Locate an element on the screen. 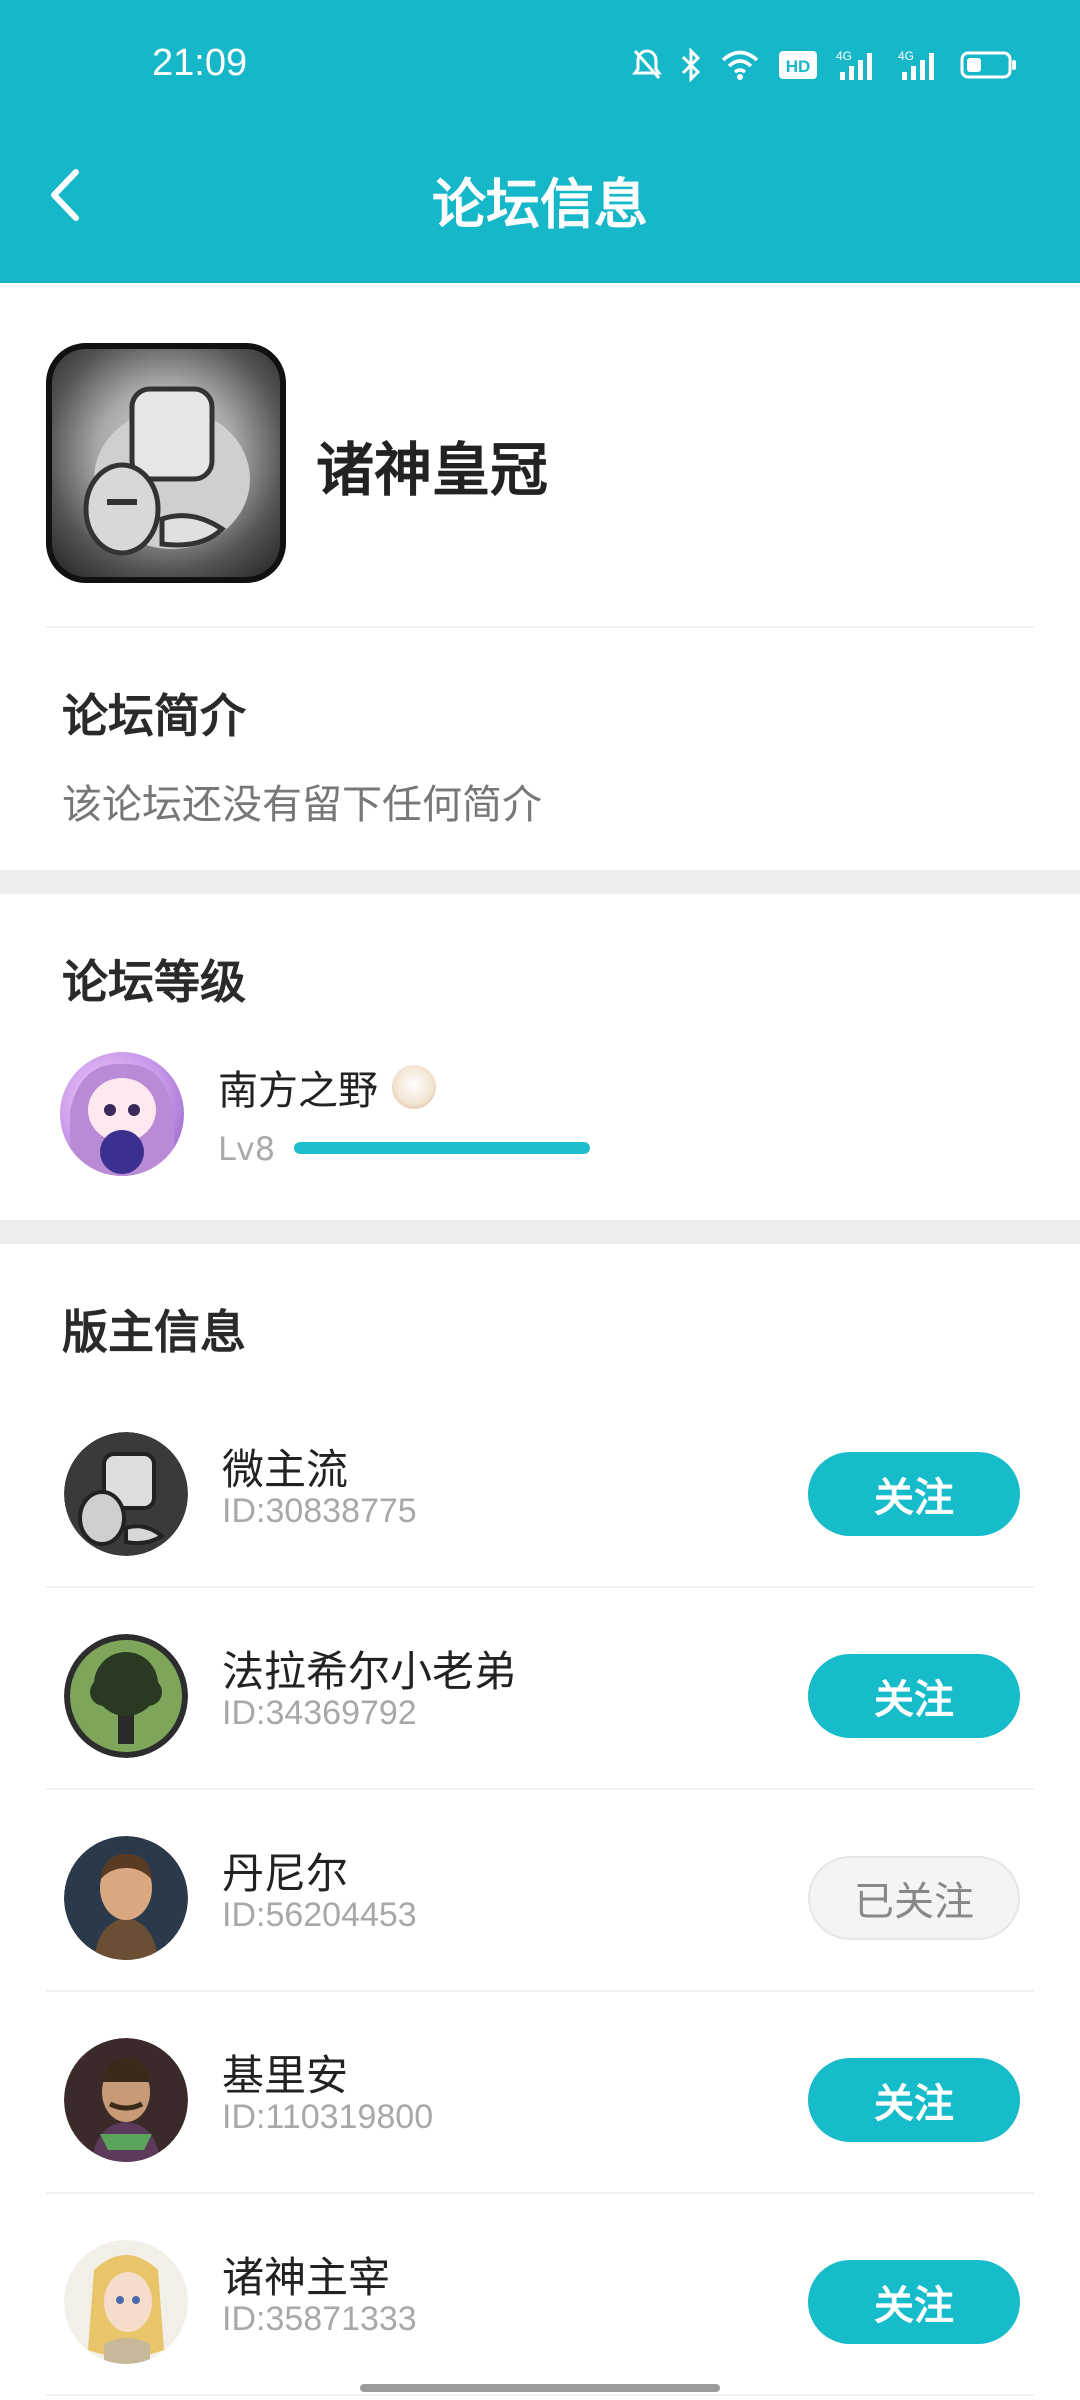  battery-icon is located at coordinates (989, 67).